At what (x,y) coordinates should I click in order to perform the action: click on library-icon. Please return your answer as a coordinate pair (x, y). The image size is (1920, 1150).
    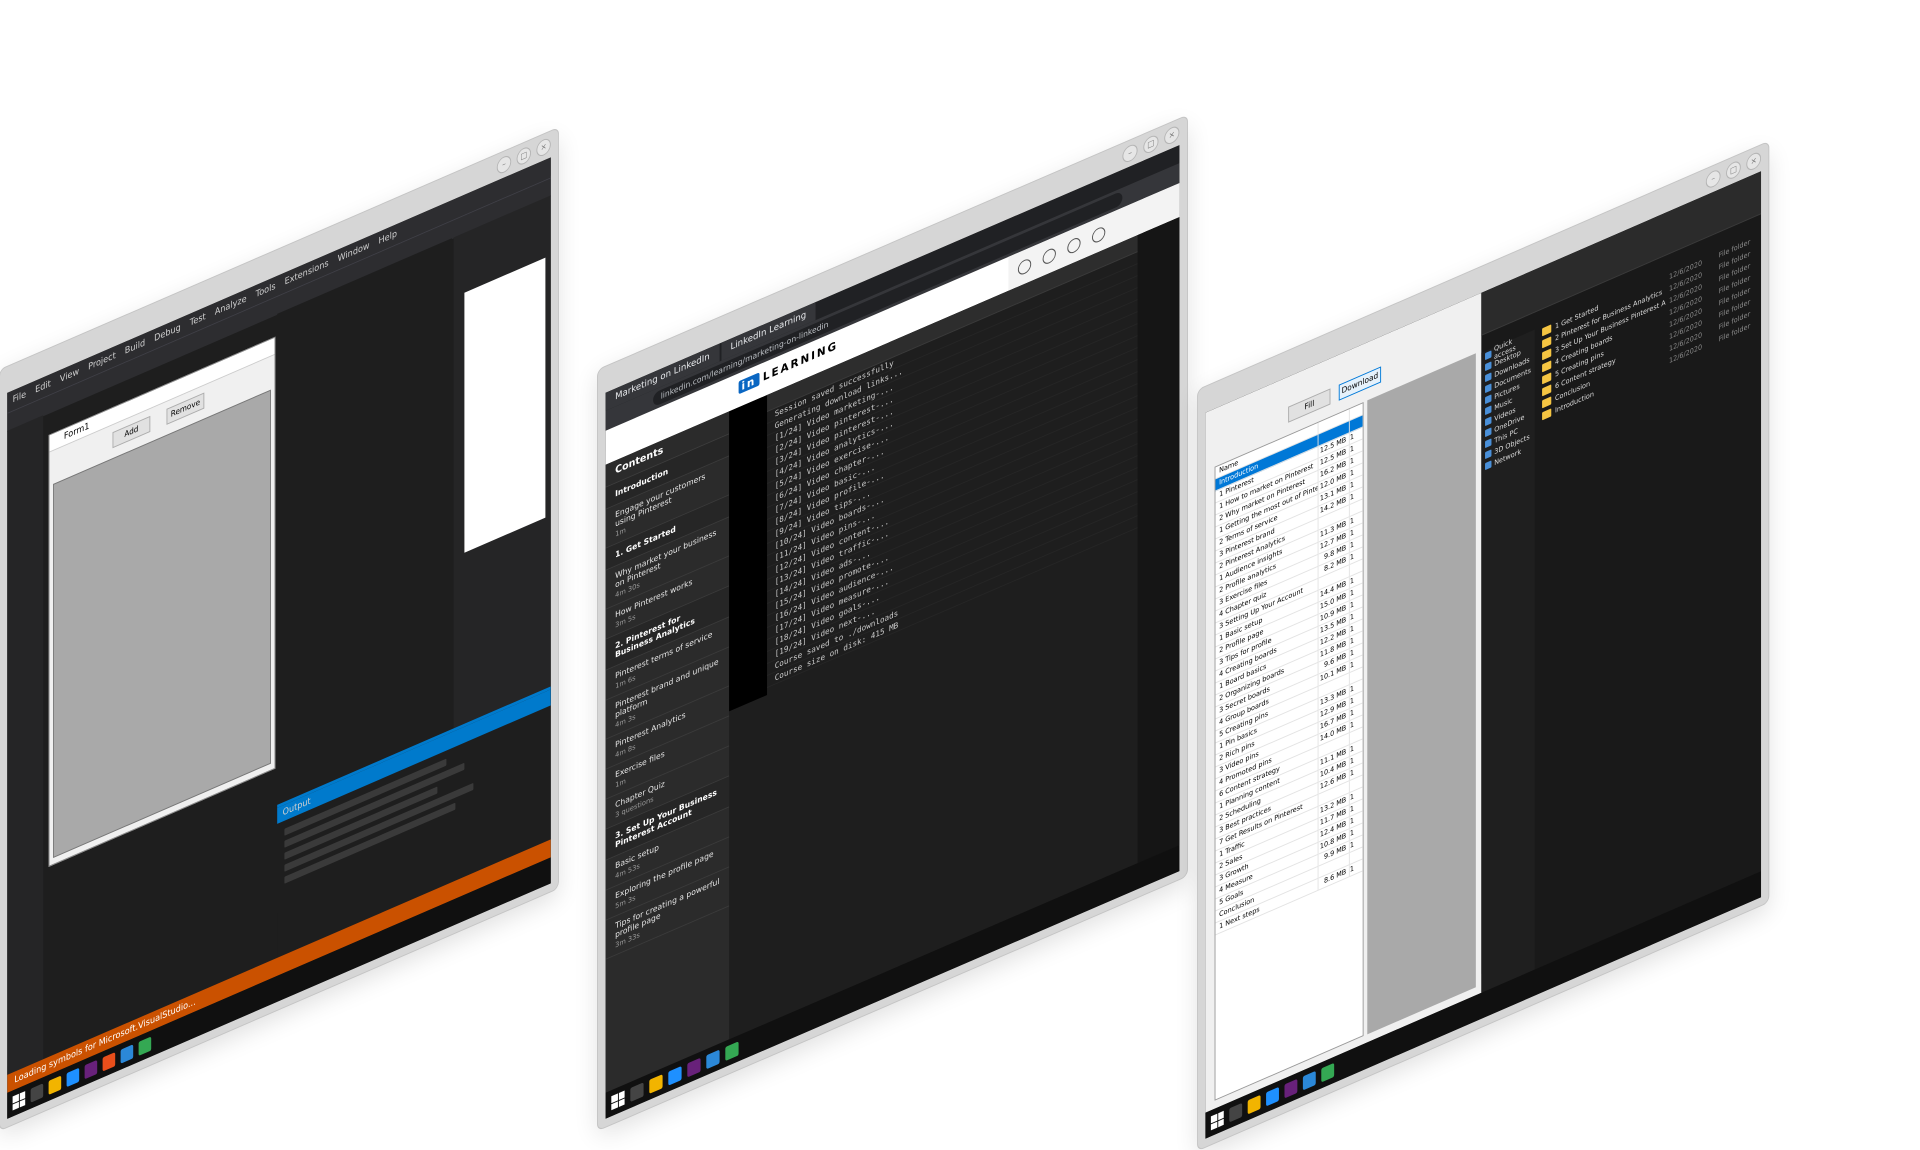
    Looking at the image, I should click on (1049, 256).